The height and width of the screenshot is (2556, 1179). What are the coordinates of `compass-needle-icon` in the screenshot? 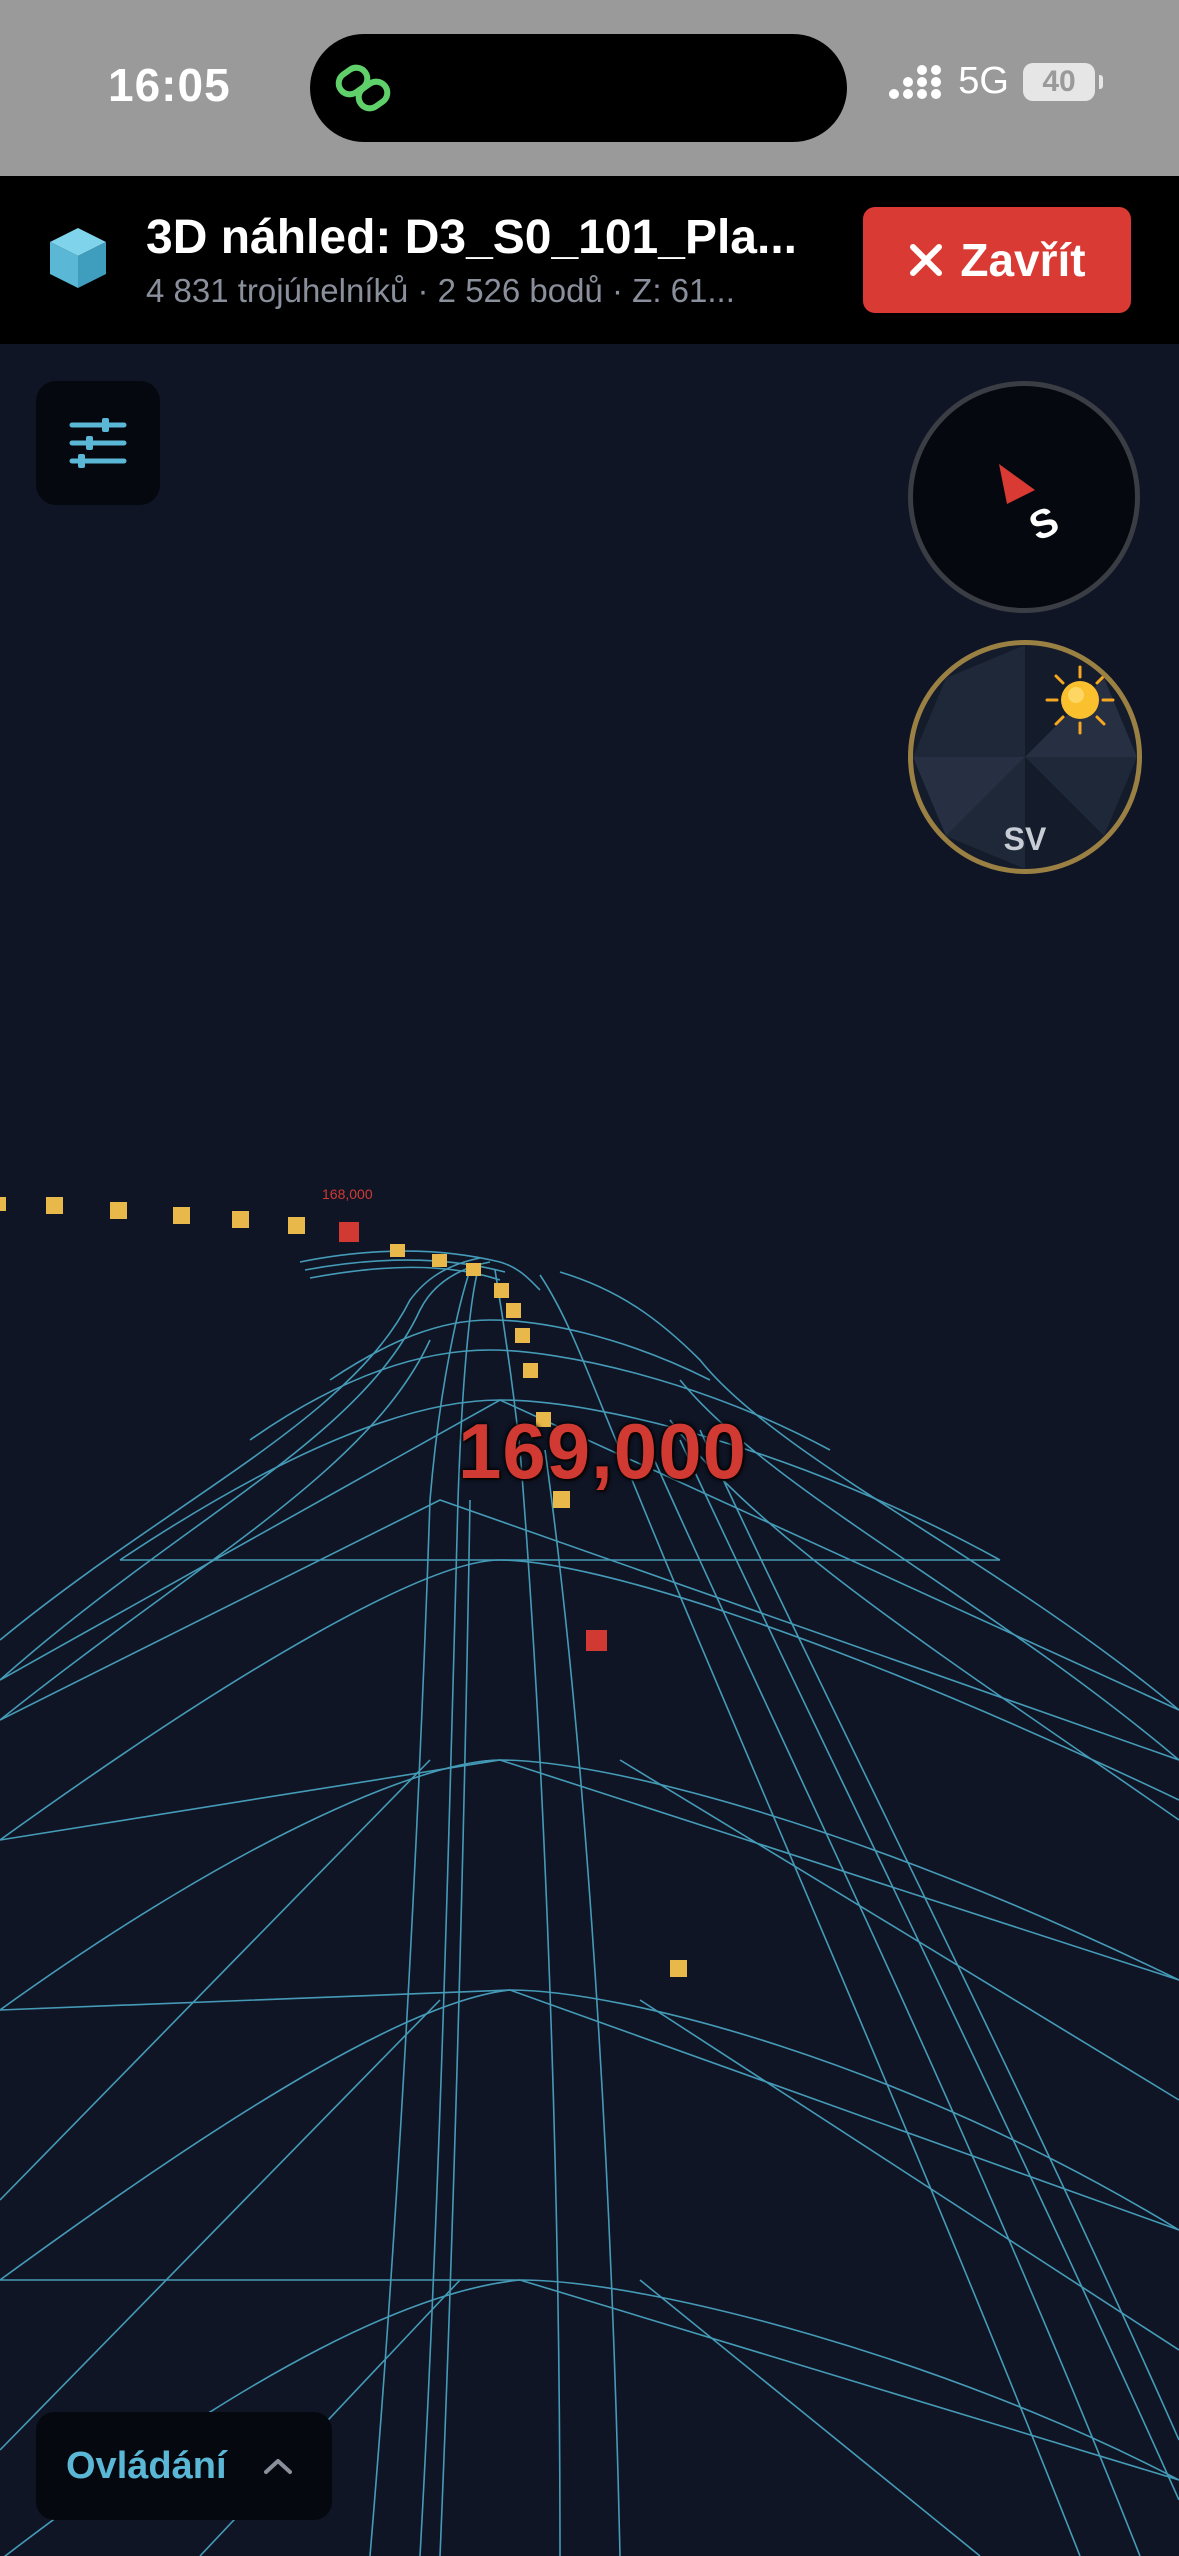 It's located at (1017, 484).